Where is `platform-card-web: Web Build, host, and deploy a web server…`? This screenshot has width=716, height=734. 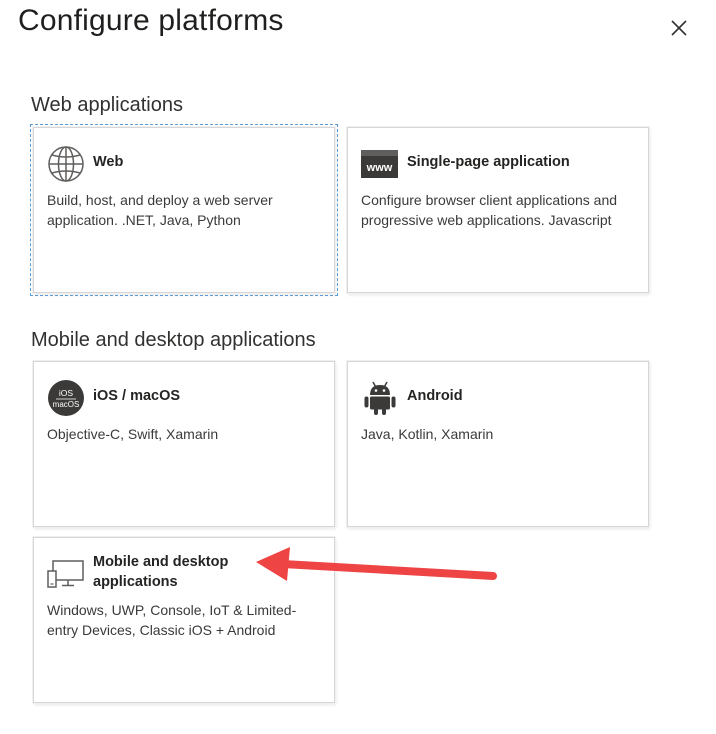
platform-card-web: Web Build, host, and deploy a web server… is located at coordinates (184, 210).